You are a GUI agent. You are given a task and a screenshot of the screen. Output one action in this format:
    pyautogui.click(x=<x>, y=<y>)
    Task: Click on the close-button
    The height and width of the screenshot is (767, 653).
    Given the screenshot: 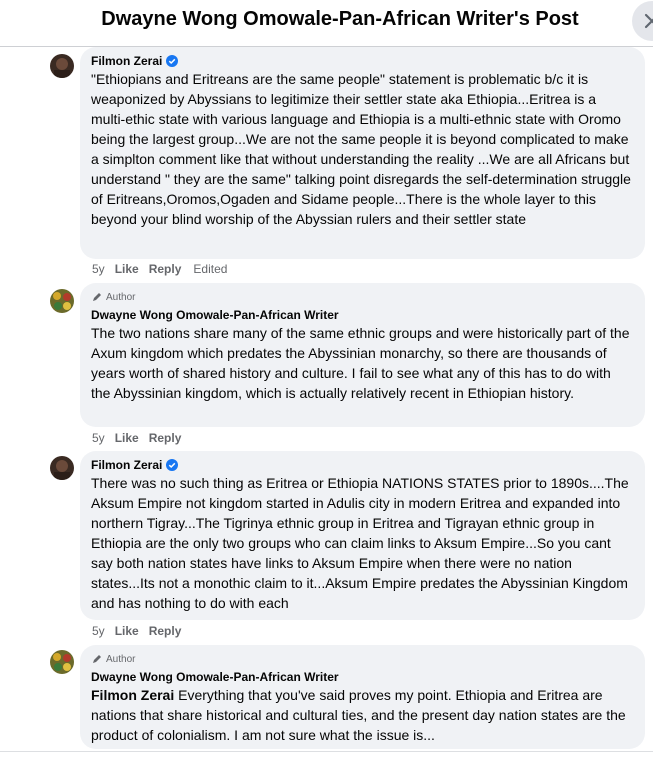 What is the action you would take?
    pyautogui.click(x=642, y=21)
    